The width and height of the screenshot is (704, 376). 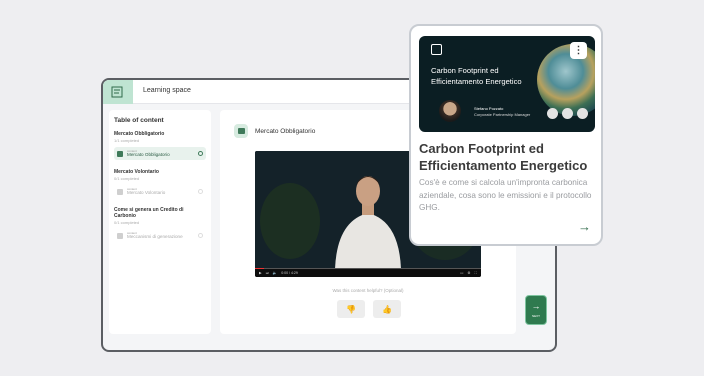 I want to click on partner-badges, so click(x=567, y=113).